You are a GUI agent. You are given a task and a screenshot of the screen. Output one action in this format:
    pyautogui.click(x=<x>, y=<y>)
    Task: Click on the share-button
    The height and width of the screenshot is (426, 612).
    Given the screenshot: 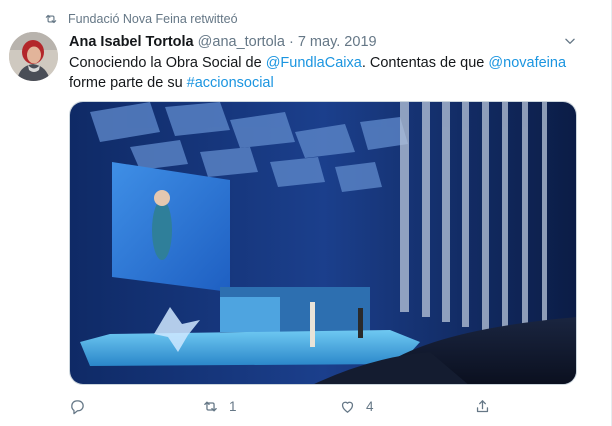 What is the action you would take?
    pyautogui.click(x=482, y=406)
    